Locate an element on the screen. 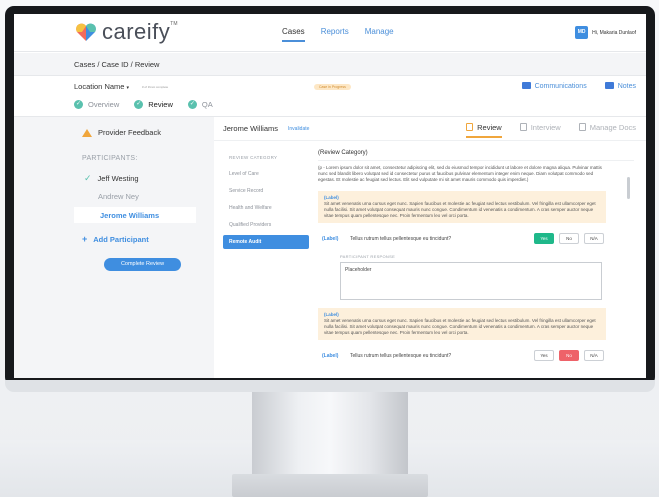 This screenshot has height=497, width=659. category-item-active: Remote Audit is located at coordinates (266, 242).